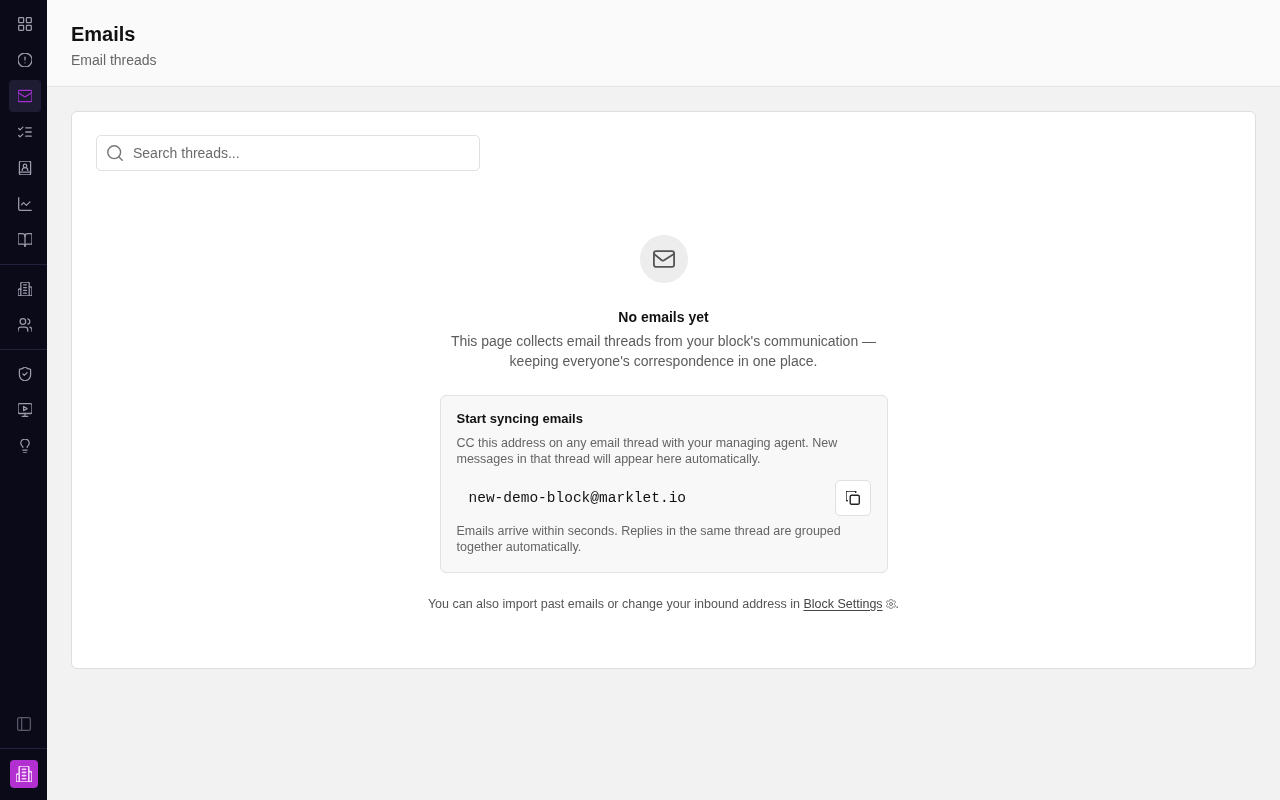 The height and width of the screenshot is (800, 1280). Describe the element at coordinates (115, 153) in the screenshot. I see `search-icon` at that location.